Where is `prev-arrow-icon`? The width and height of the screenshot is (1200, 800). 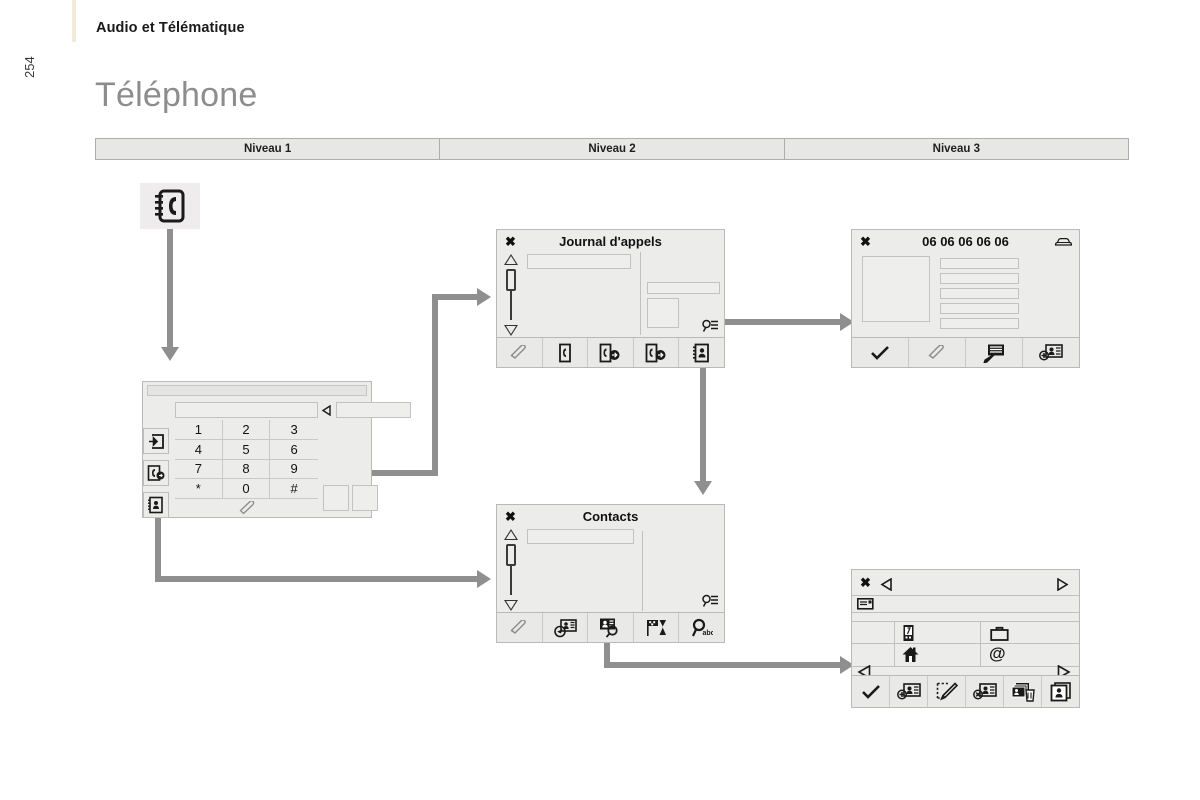
prev-arrow-icon is located at coordinates (887, 584).